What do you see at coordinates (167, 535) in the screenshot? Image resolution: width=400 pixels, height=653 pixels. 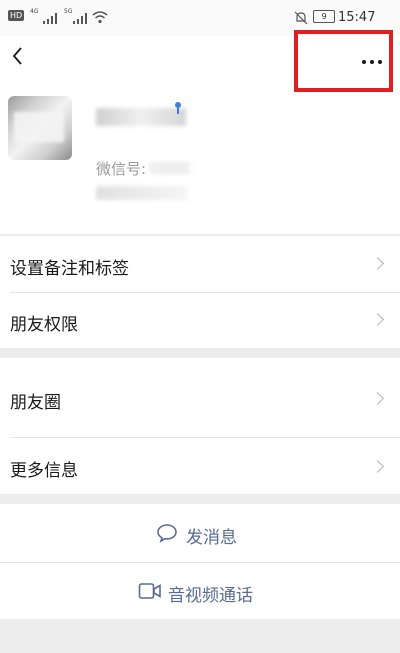 I see `chat-bubble-icon` at bounding box center [167, 535].